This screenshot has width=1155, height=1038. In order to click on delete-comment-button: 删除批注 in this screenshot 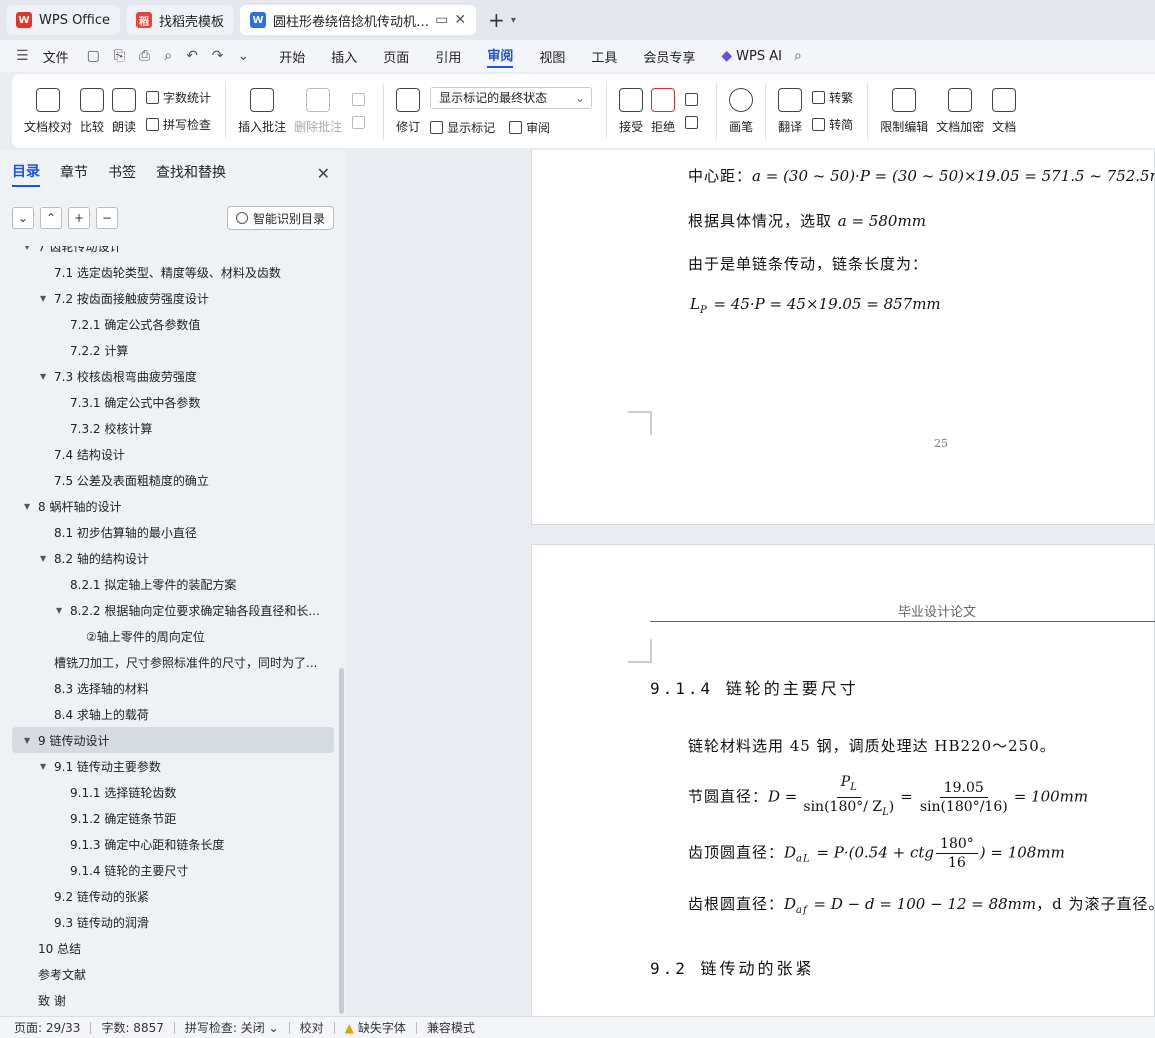, I will do `click(318, 111)`.